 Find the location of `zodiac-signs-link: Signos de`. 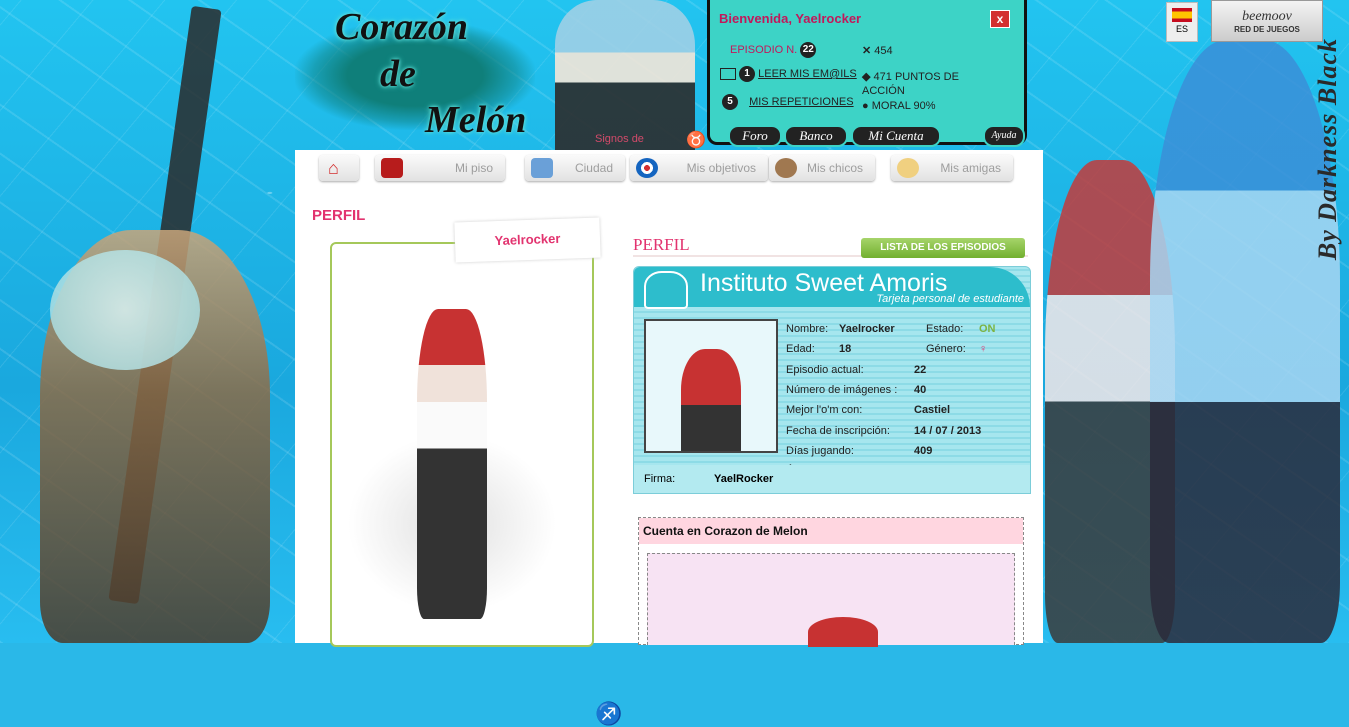

zodiac-signs-link: Signos de is located at coordinates (619, 139).